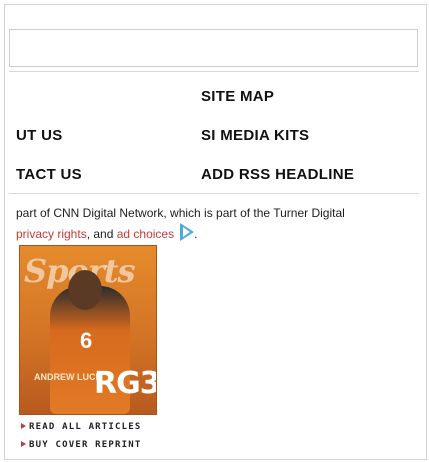 The image size is (429, 462). Describe the element at coordinates (187, 232) in the screenshot. I see `adchoices-icon` at that location.